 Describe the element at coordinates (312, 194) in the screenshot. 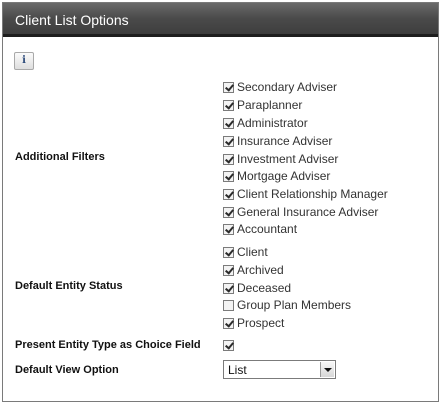

I see `checkbox-label: Client Relationship Manager` at that location.